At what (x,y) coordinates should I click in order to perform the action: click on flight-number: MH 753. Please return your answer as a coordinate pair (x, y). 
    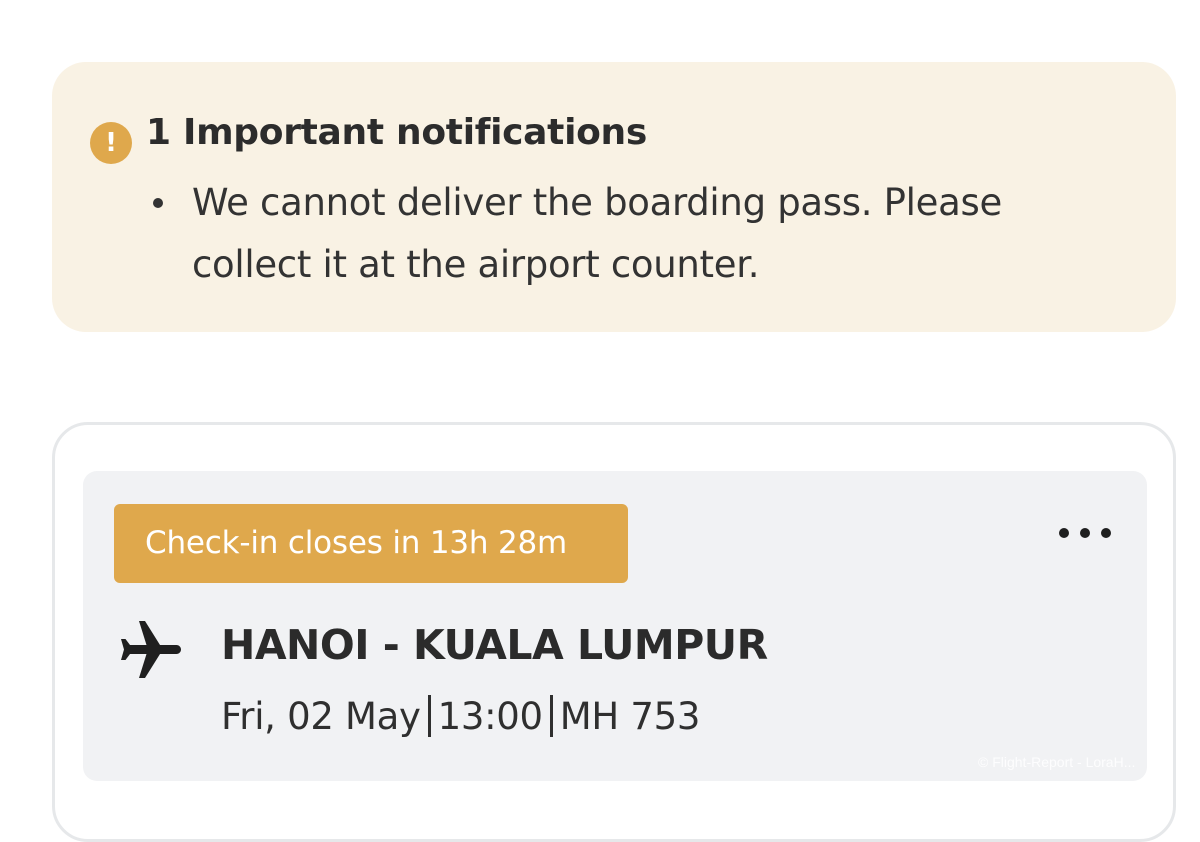
    Looking at the image, I should click on (630, 716).